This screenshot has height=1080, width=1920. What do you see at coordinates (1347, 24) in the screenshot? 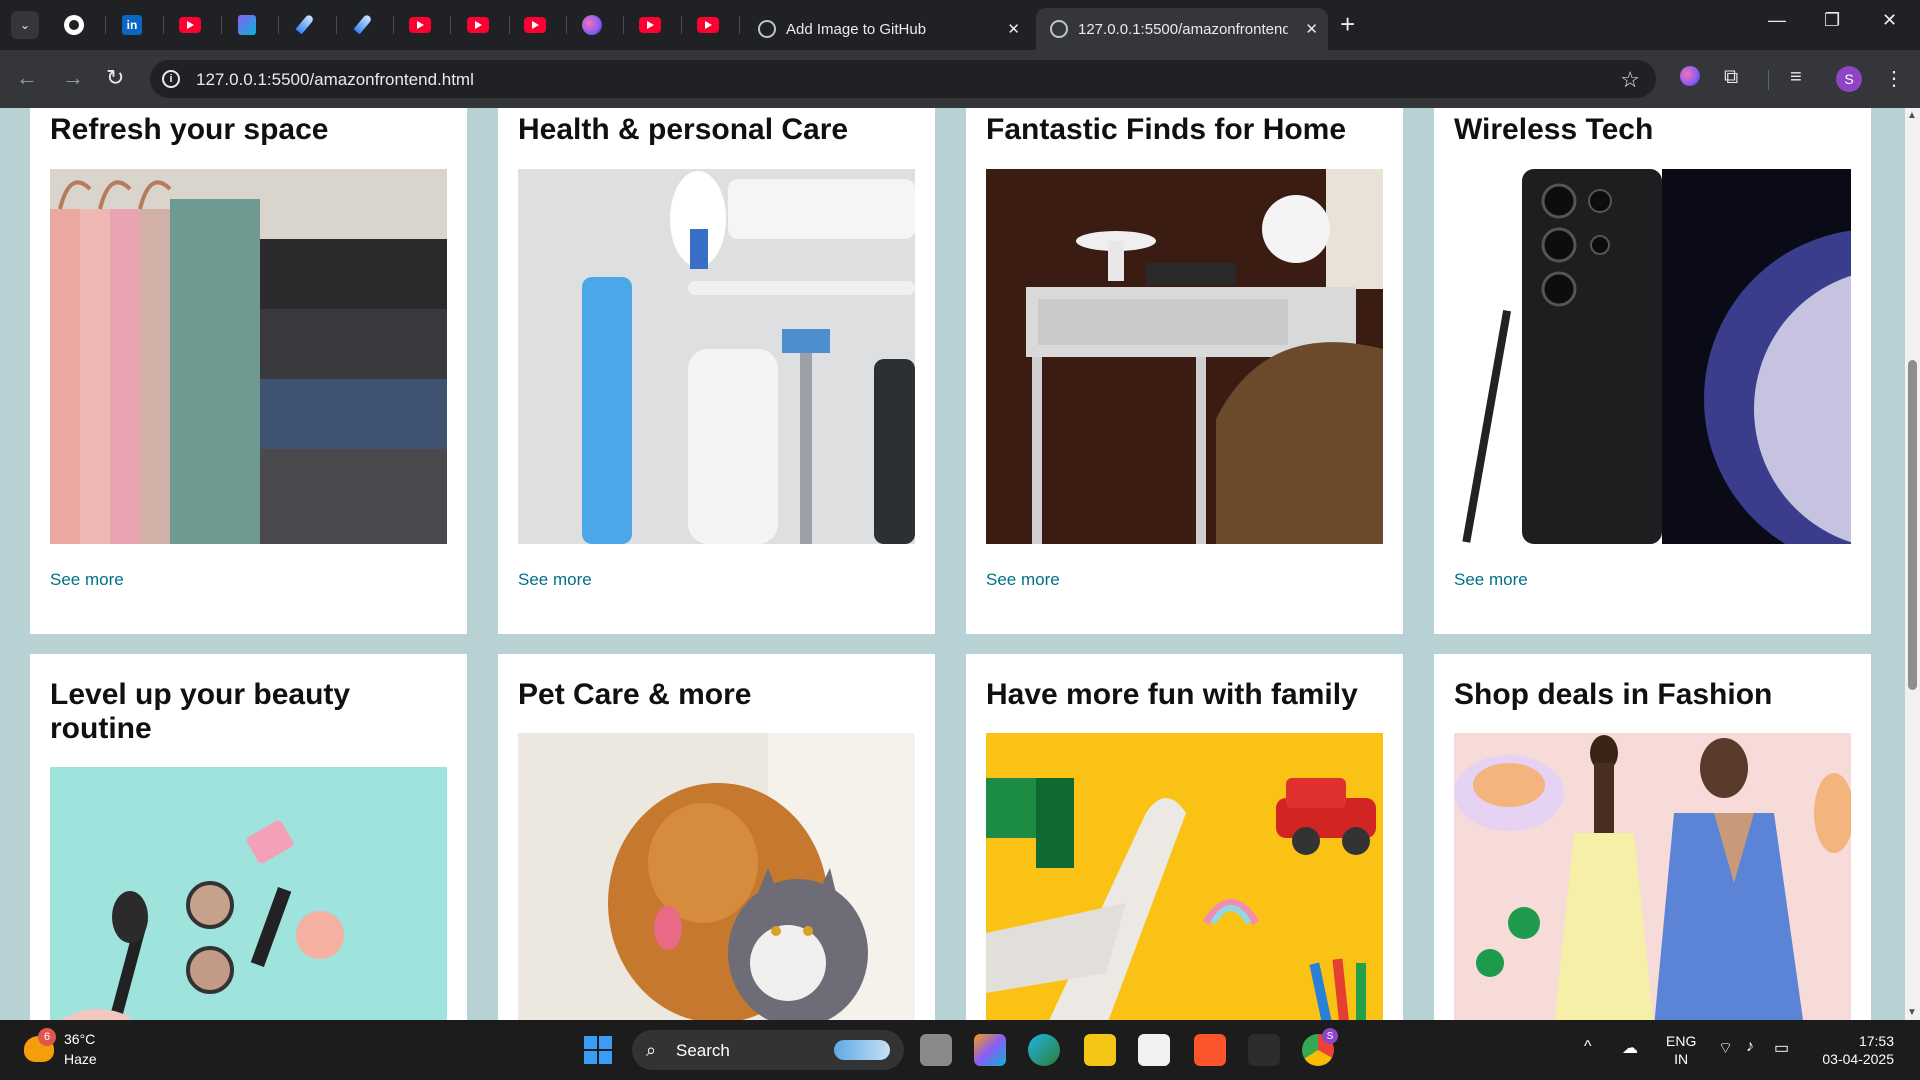
I see `new-tab-button: +` at bounding box center [1347, 24].